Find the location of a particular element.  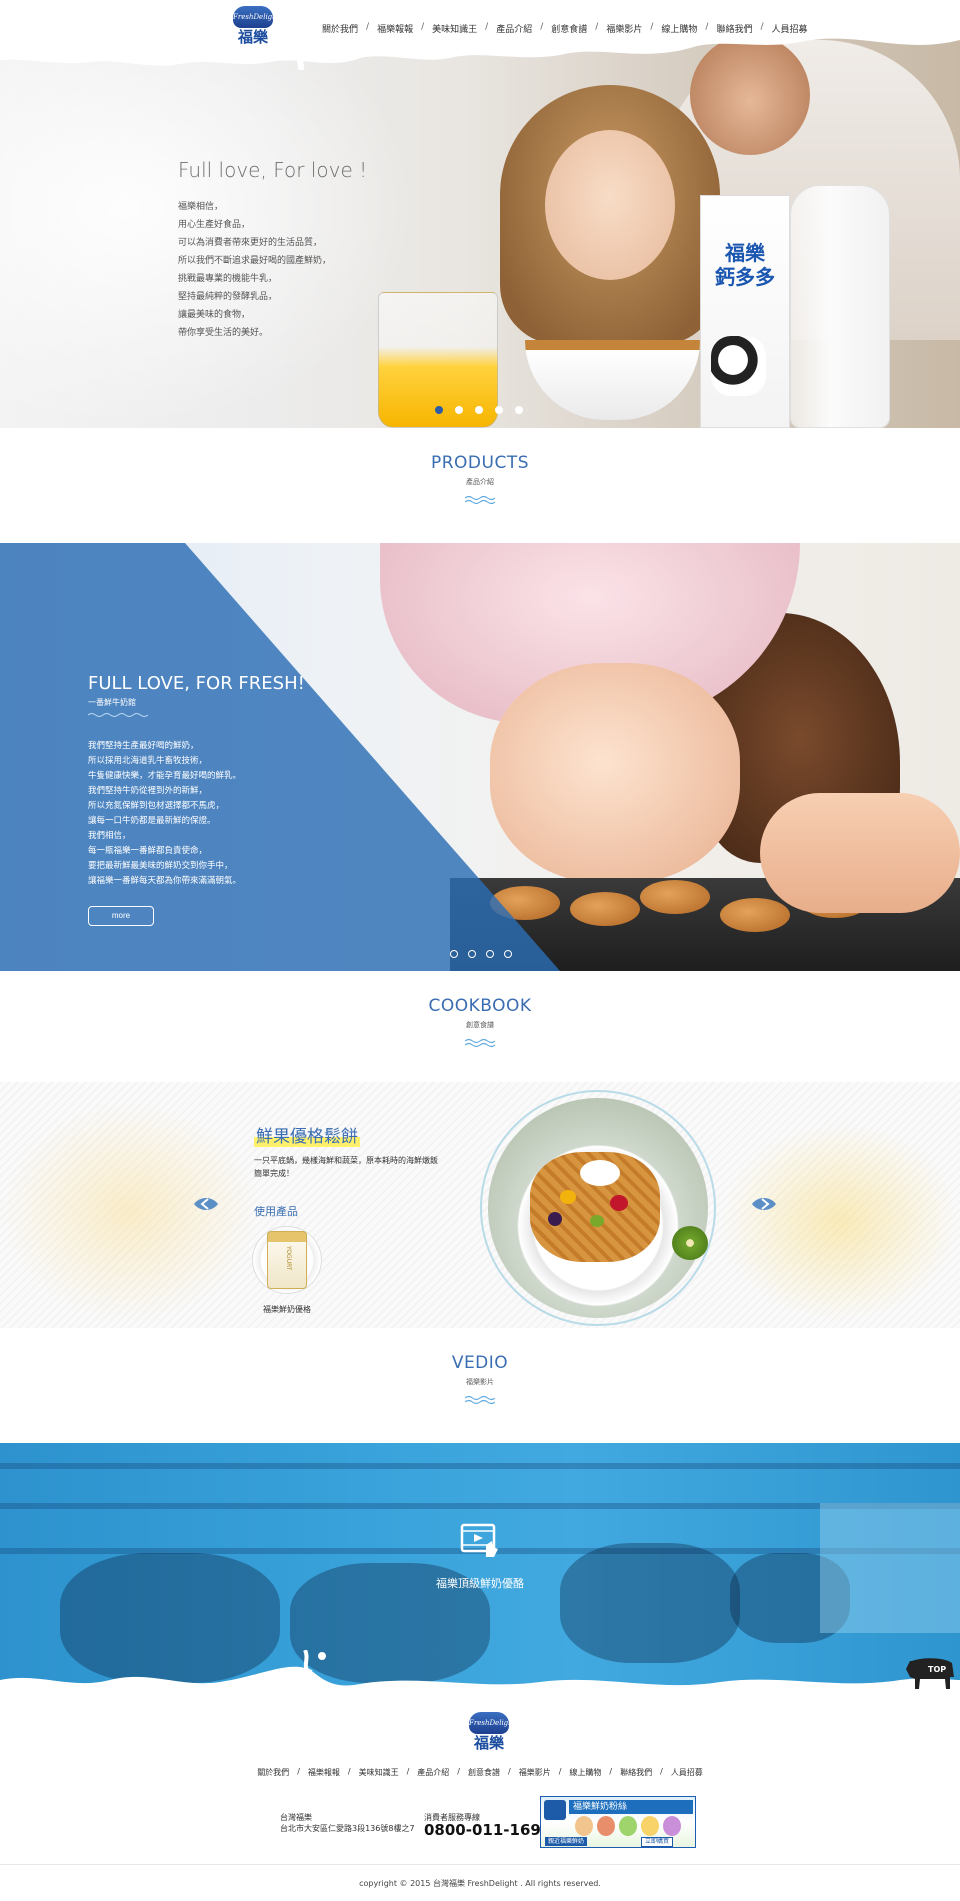

cookbook-subtitle: 創意食譜 is located at coordinates (480, 1025).